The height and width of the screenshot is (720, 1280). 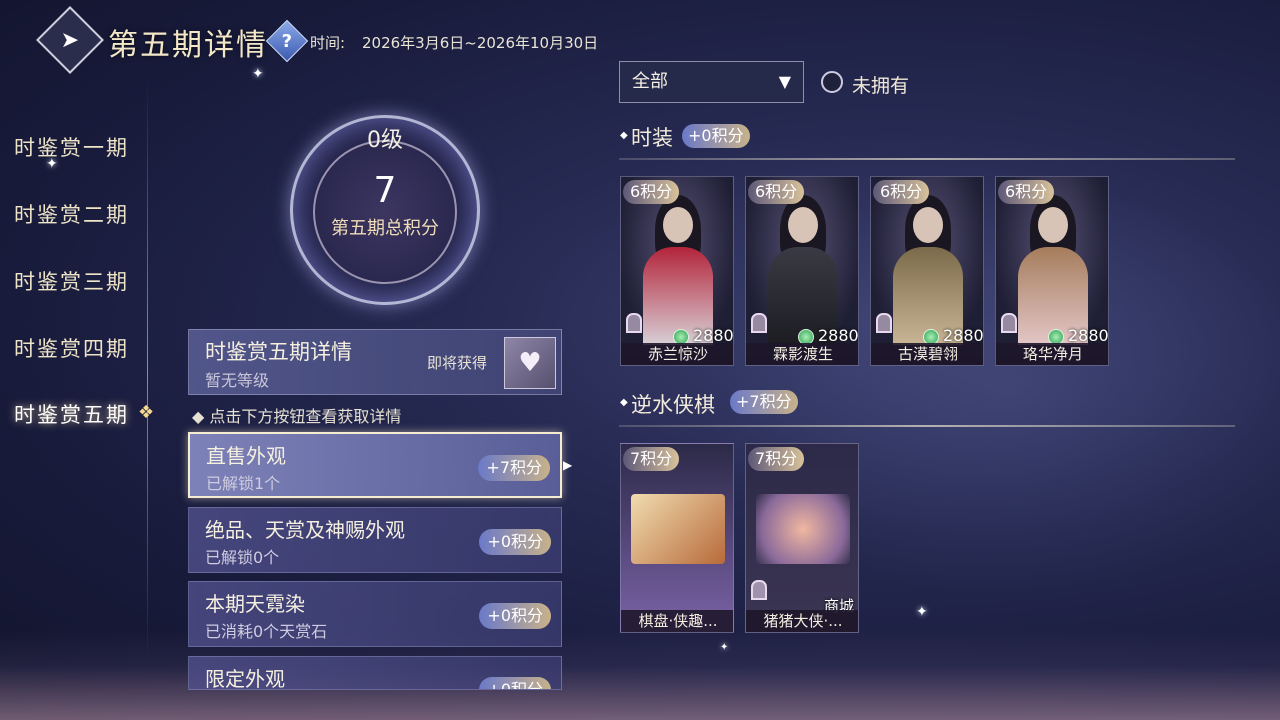 What do you see at coordinates (375, 614) in the screenshot?
I see `category-dye: 本期天霓染 已消耗0个天赏石 +0积分` at bounding box center [375, 614].